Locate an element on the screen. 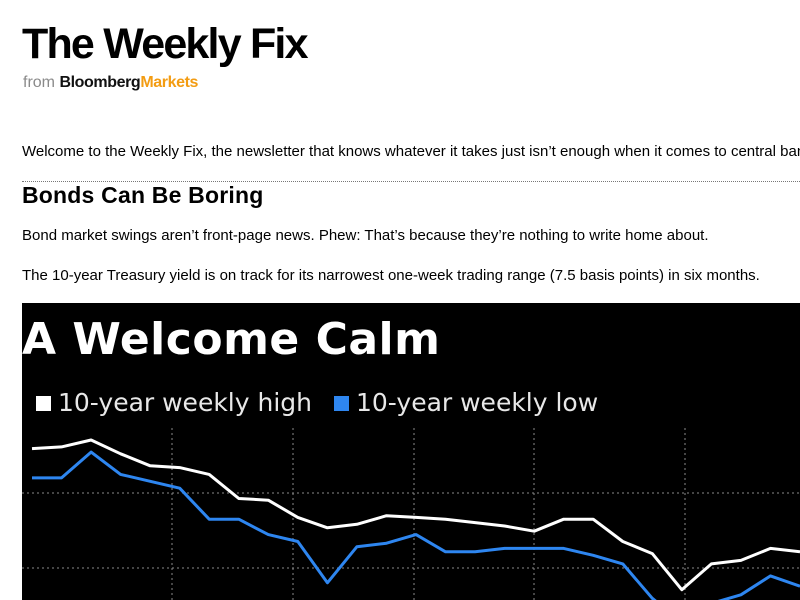 This screenshot has width=800, height=600. brand-primary: Bloomberg is located at coordinates (100, 82).